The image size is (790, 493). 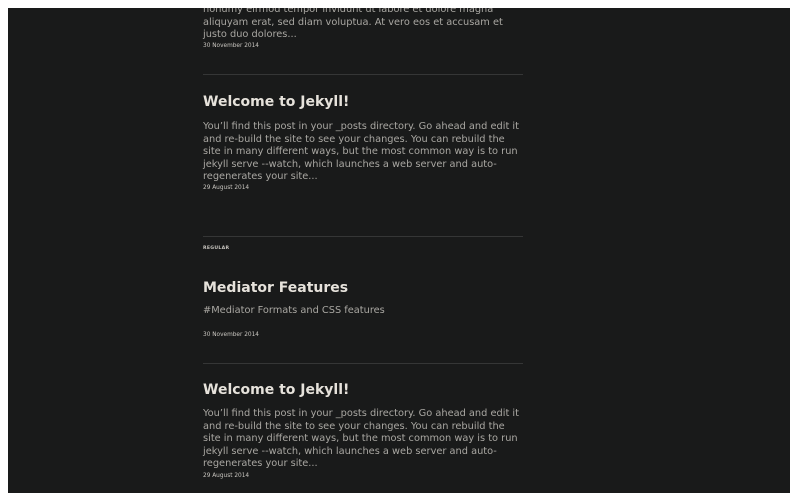 I want to click on post-excerpt: #Mediator Formats and CSS features, so click(x=294, y=310).